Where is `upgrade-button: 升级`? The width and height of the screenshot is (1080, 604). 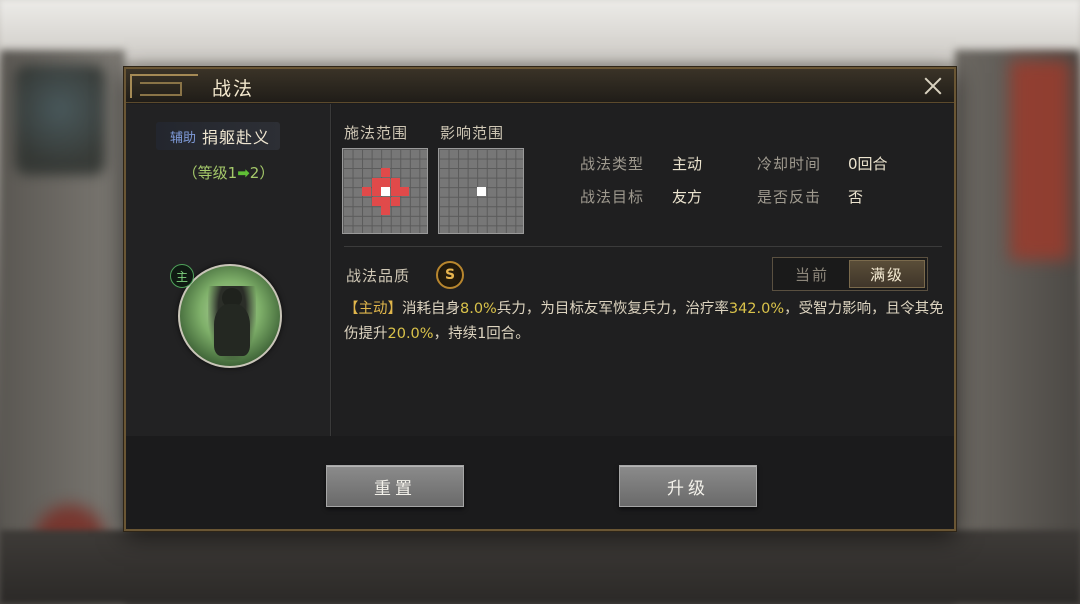 upgrade-button: 升级 is located at coordinates (688, 486).